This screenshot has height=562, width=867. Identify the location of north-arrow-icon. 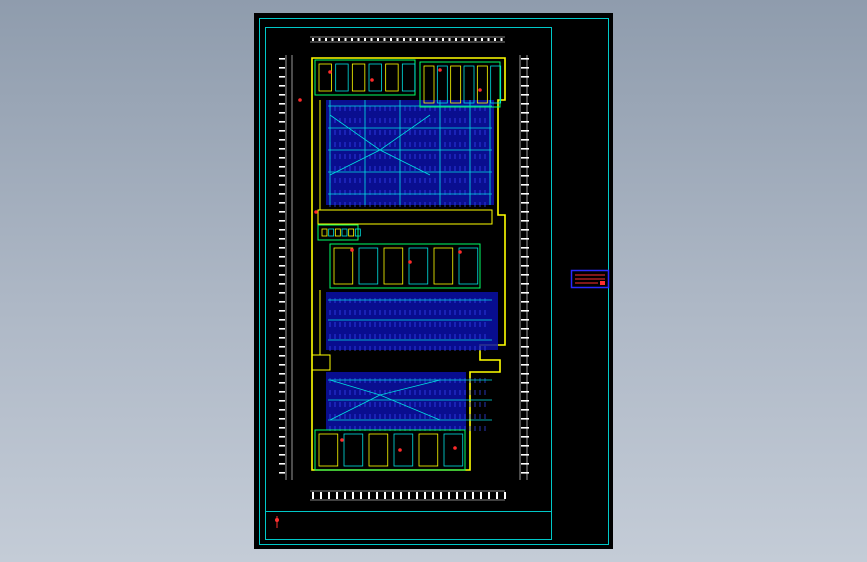
(277, 522).